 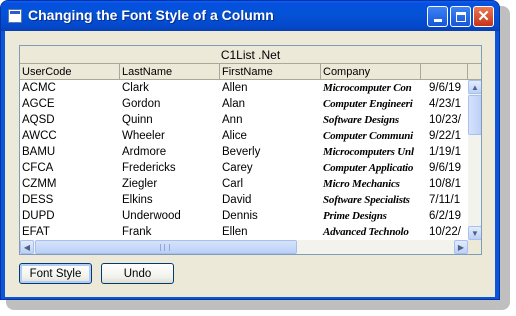 I want to click on table-row: EFAT Frank Ellen Advanced Technolo 10/22/, so click(x=244, y=233).